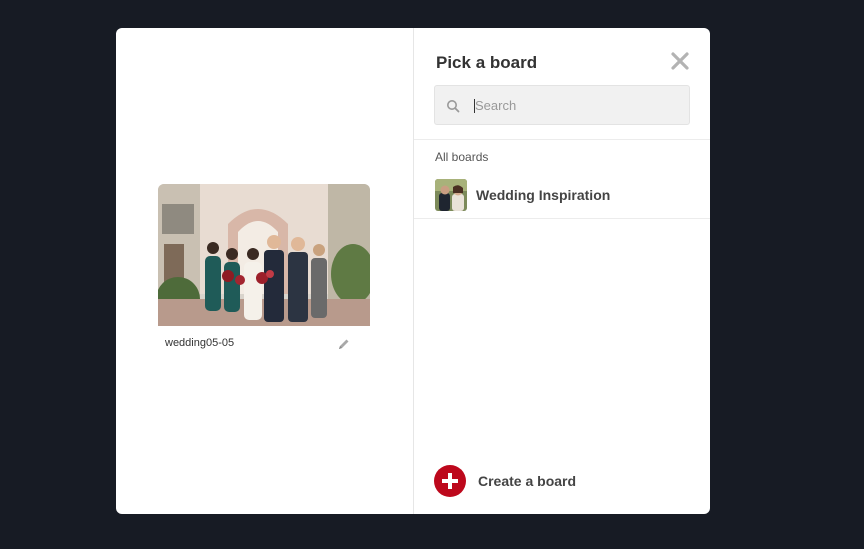  What do you see at coordinates (451, 195) in the screenshot?
I see `board-thumbnail` at bounding box center [451, 195].